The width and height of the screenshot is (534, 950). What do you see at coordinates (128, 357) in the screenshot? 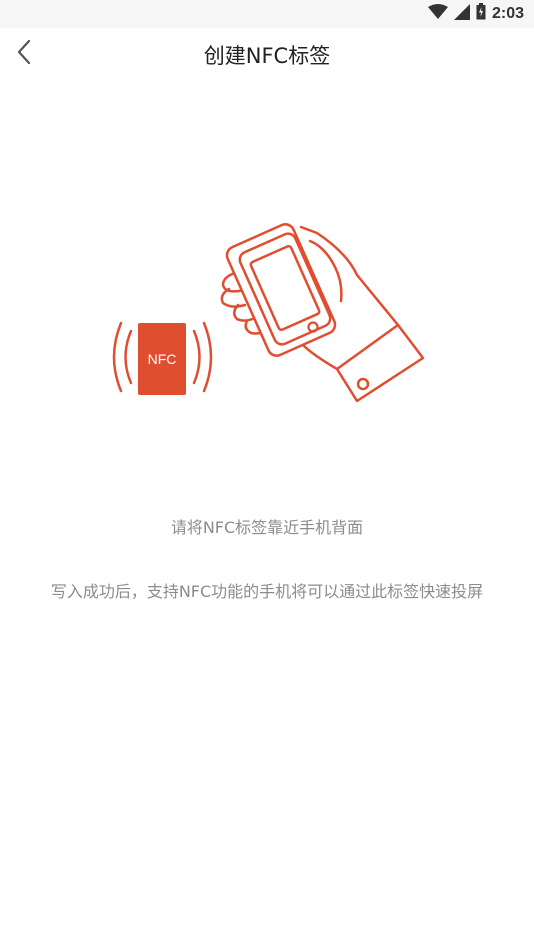
I see `wave-left-inner` at bounding box center [128, 357].